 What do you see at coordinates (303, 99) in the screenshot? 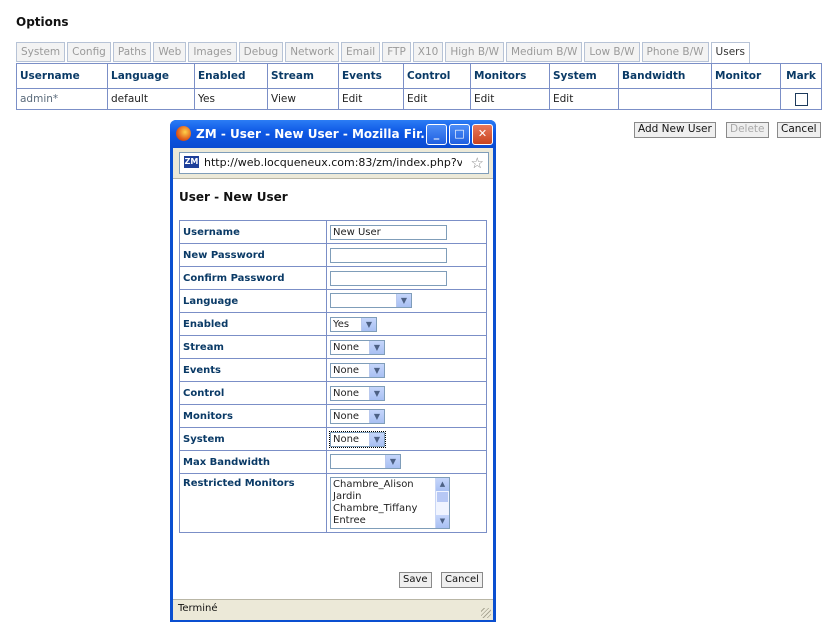
I see `cell-stream: View` at bounding box center [303, 99].